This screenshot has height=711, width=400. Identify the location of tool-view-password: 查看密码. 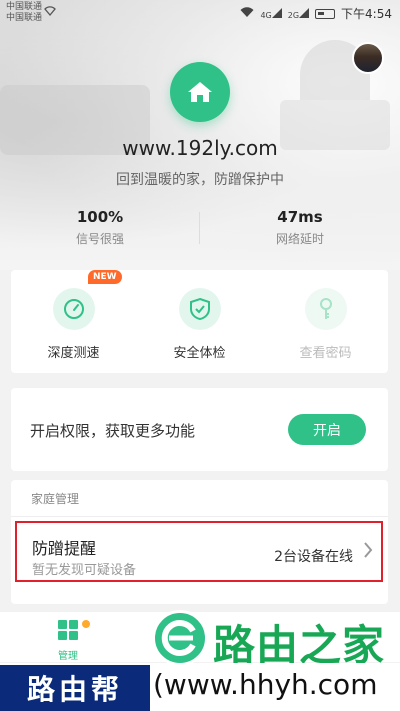
(325, 324).